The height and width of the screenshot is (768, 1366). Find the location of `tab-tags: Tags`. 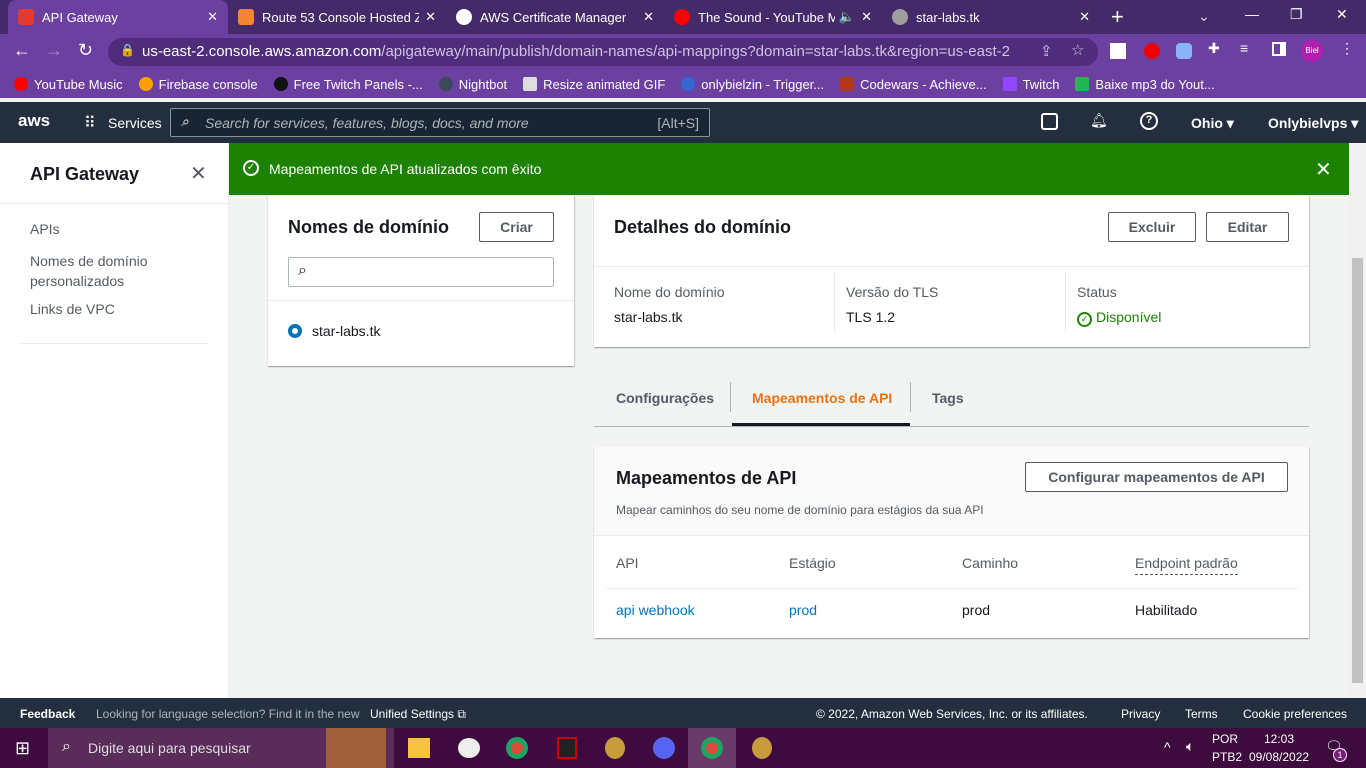

tab-tags: Tags is located at coordinates (948, 398).